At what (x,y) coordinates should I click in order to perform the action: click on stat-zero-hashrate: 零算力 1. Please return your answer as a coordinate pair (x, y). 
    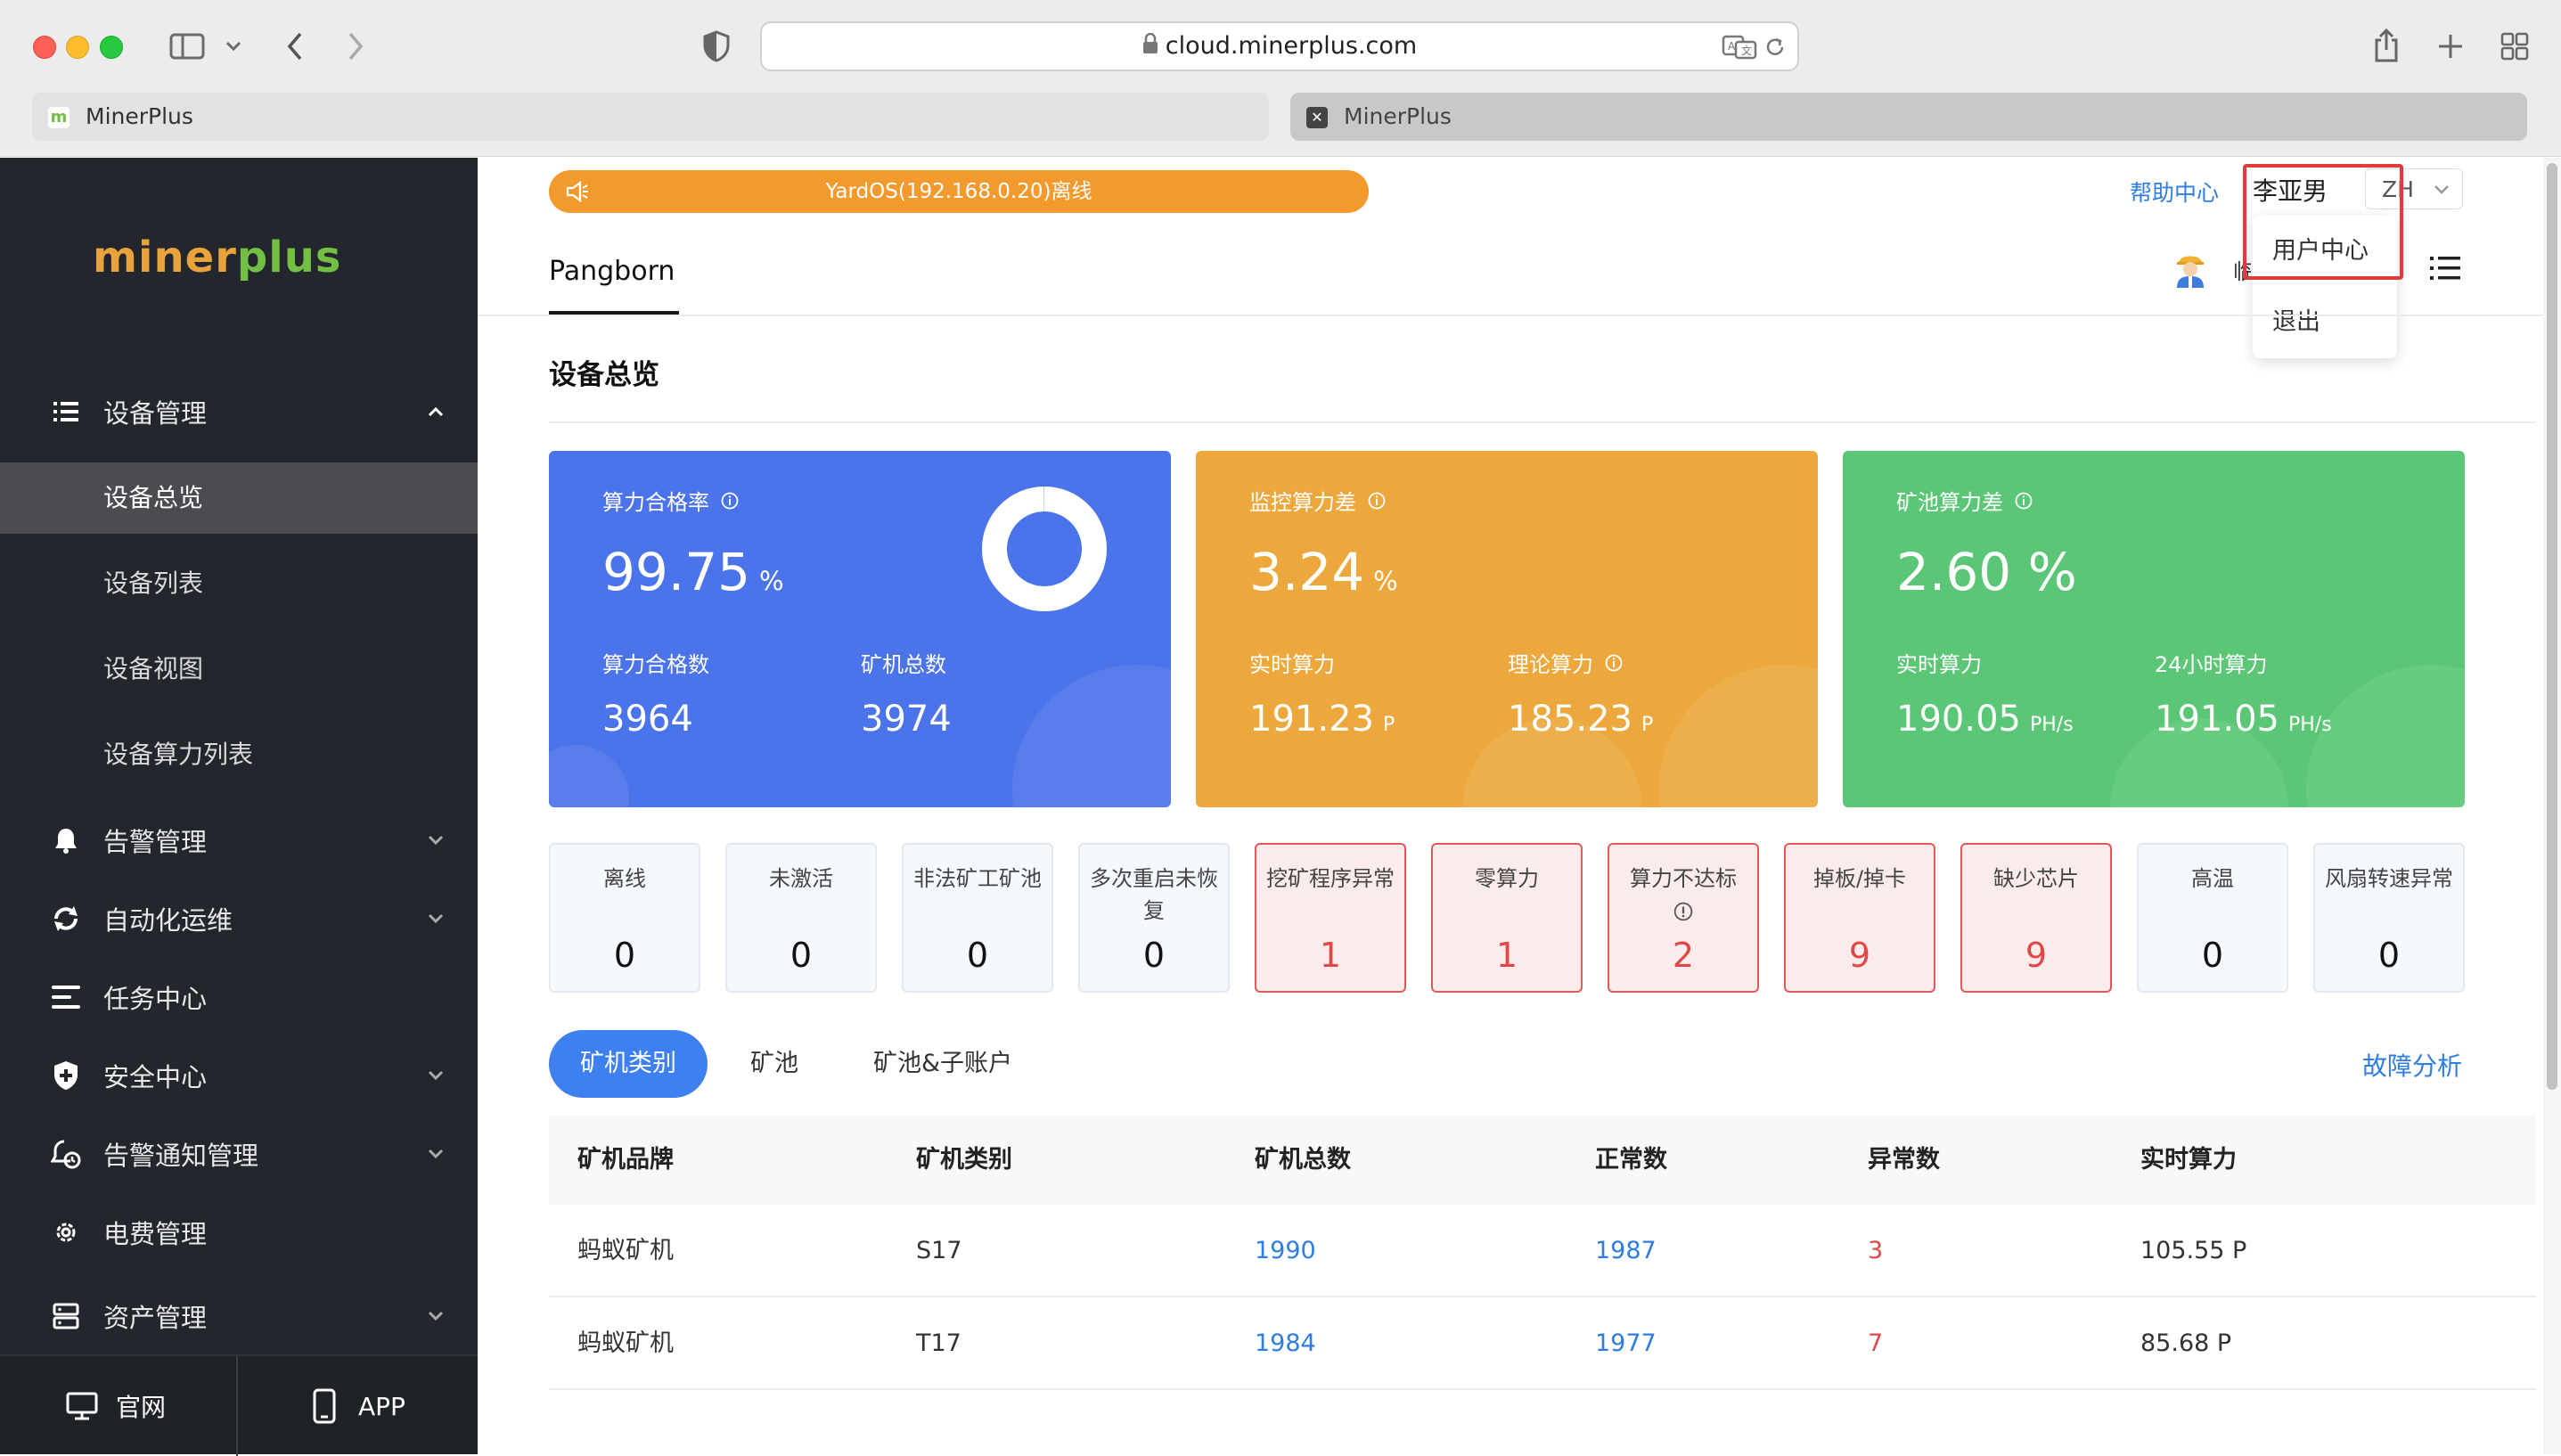
    Looking at the image, I should click on (1507, 918).